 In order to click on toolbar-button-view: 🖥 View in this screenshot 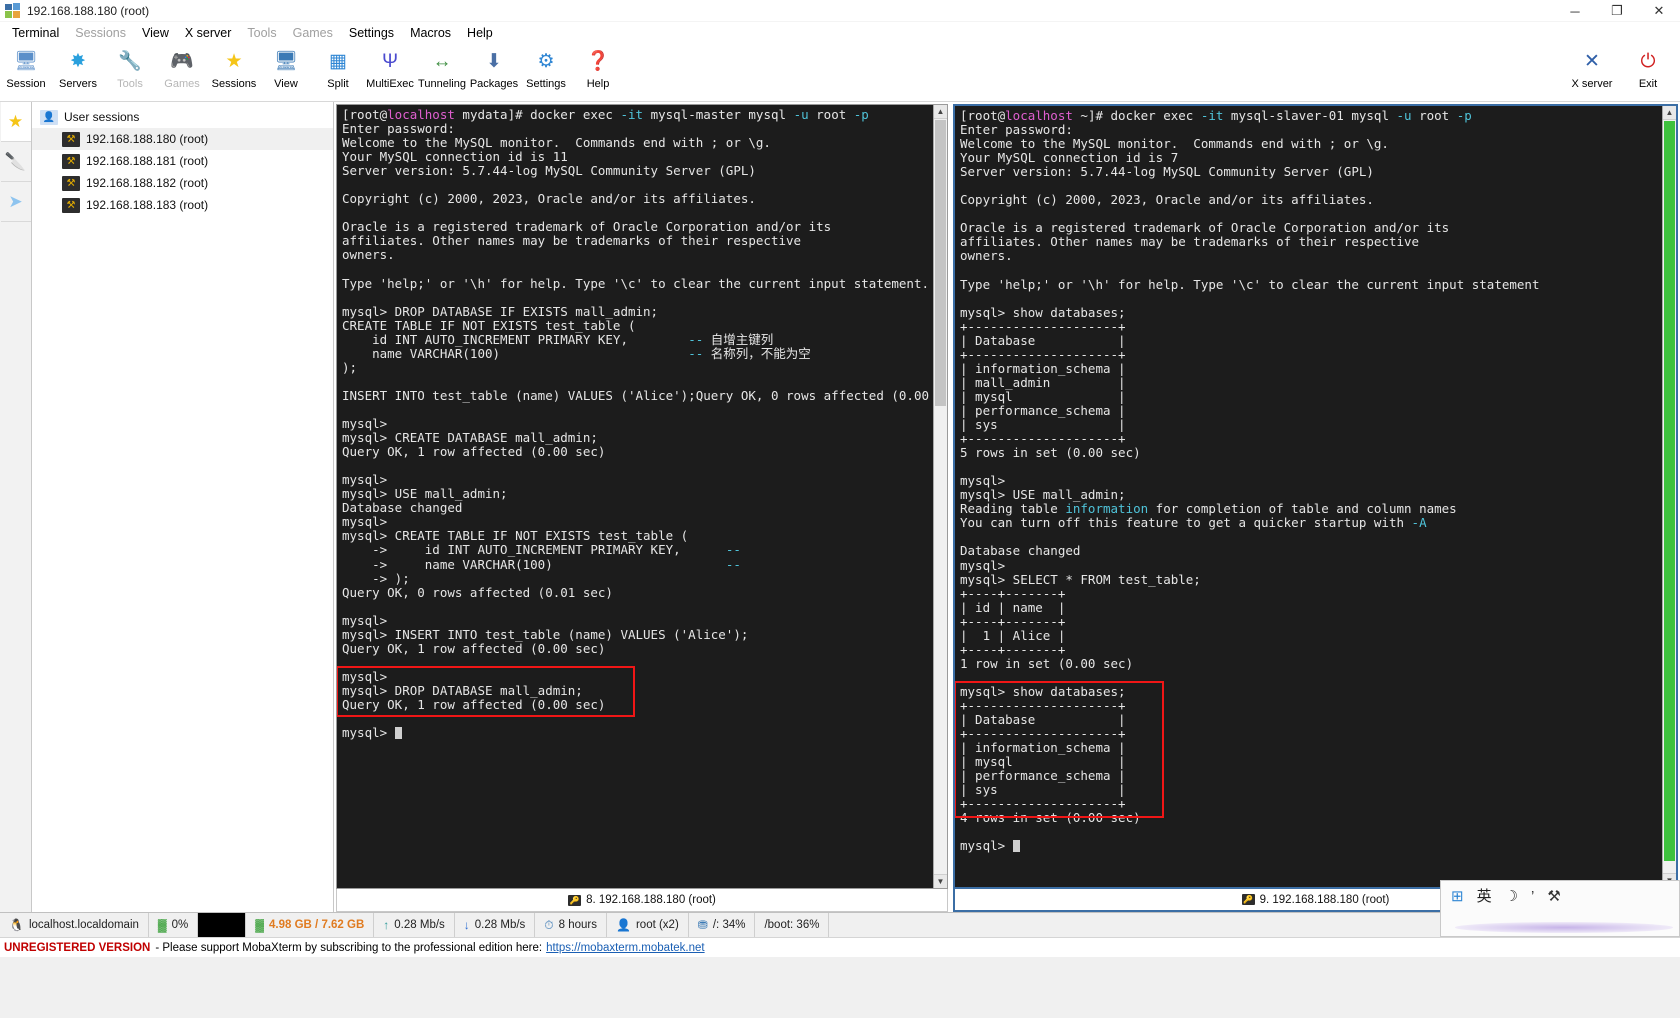, I will do `click(286, 68)`.